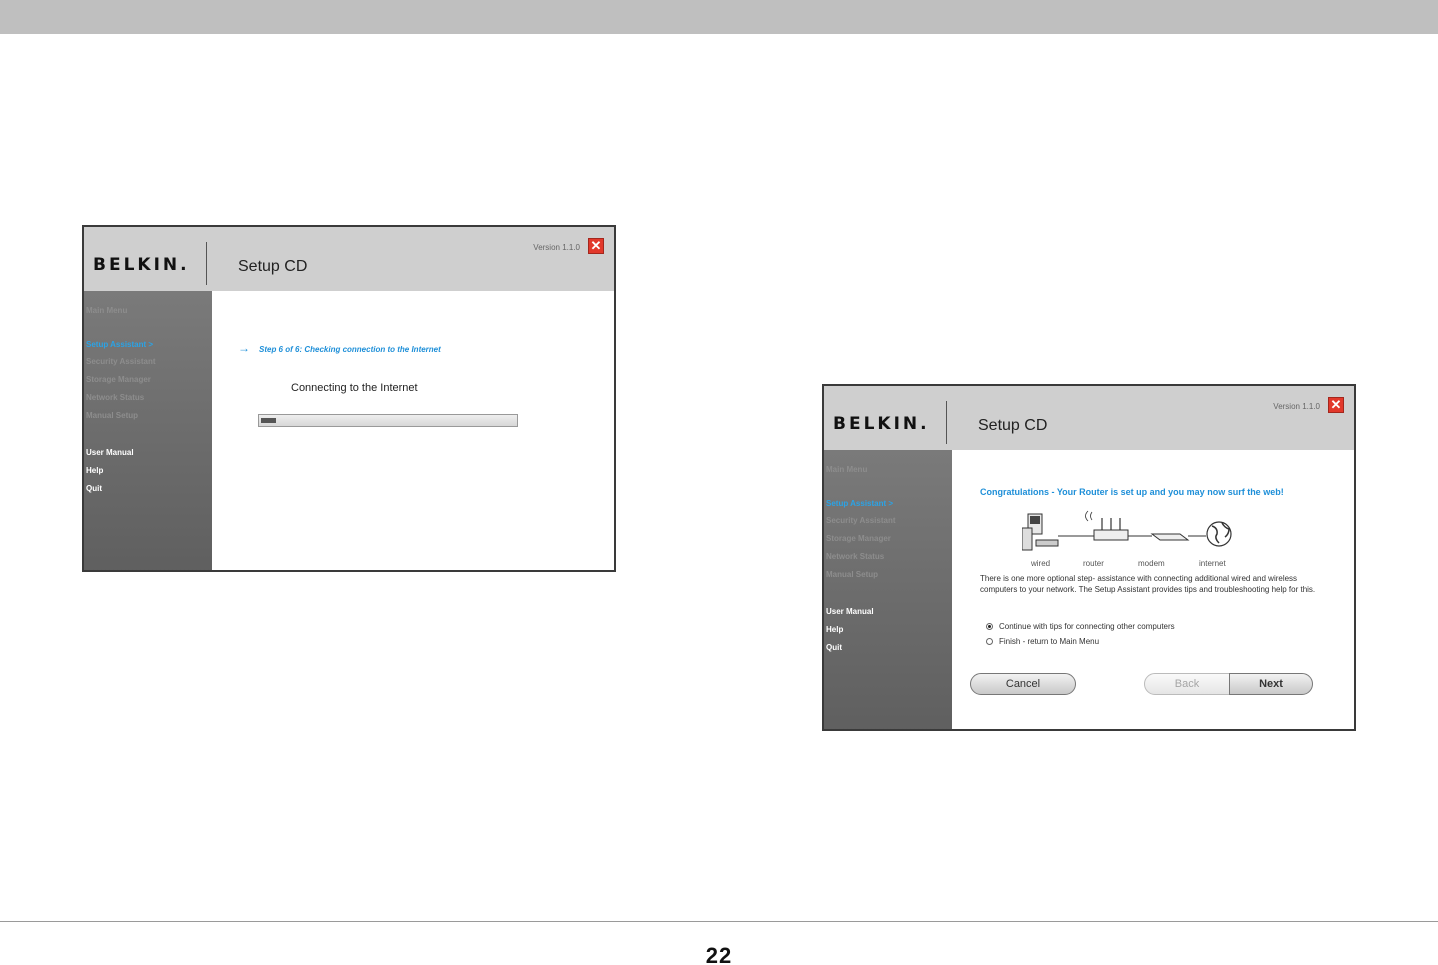 The height and width of the screenshot is (965, 1438). I want to click on document-top-bar, so click(719, 17).